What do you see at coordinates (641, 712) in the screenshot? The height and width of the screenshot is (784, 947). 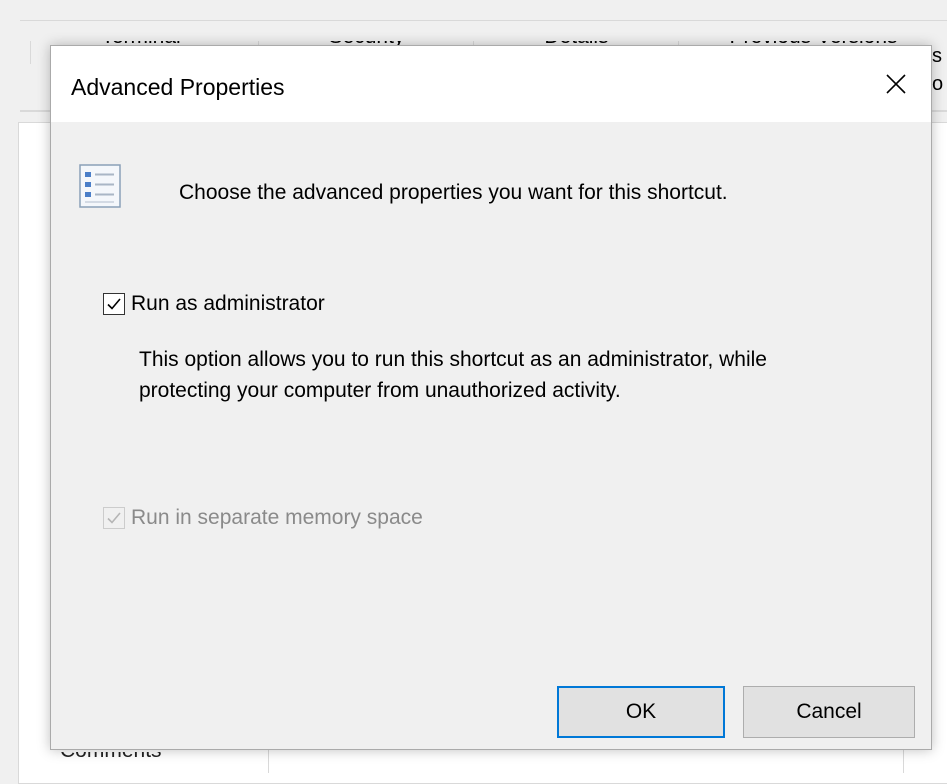 I see `ok-button: OK` at bounding box center [641, 712].